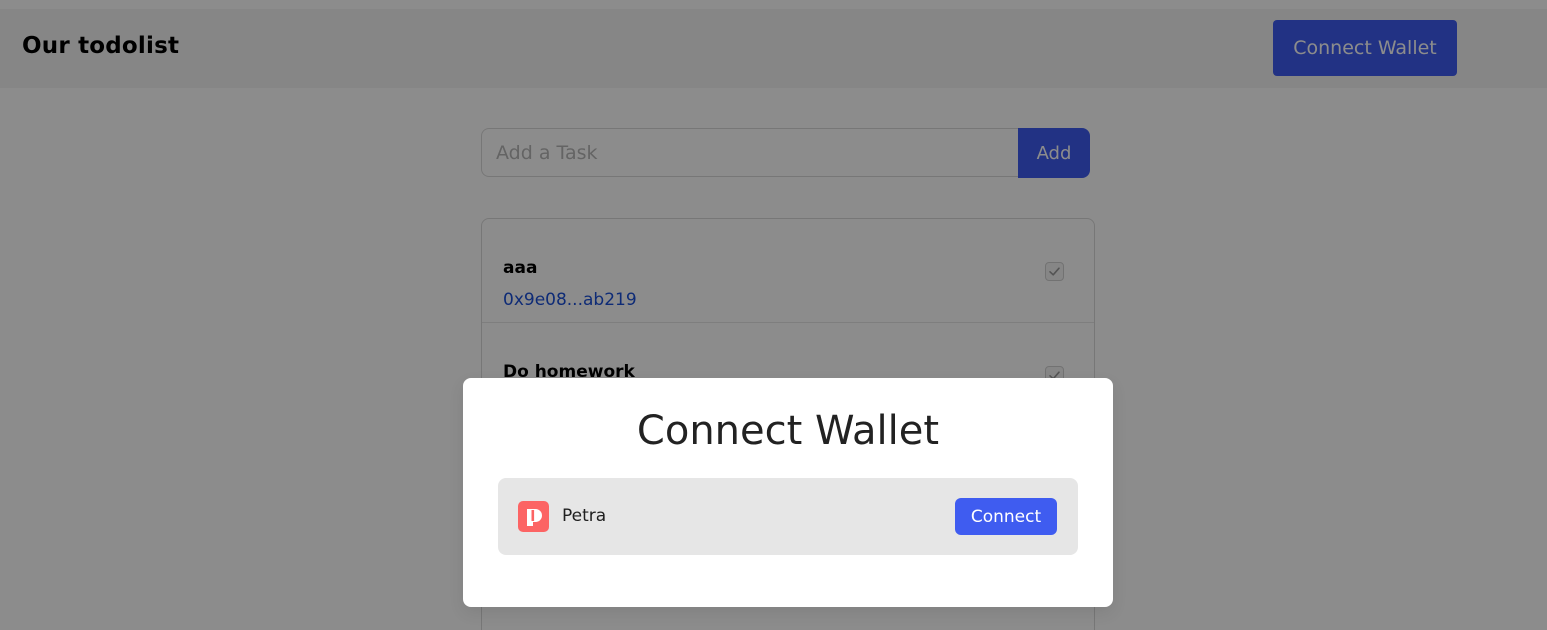 The height and width of the screenshot is (630, 1547). What do you see at coordinates (1006, 516) in the screenshot?
I see `wallet-connect-button: Connect` at bounding box center [1006, 516].